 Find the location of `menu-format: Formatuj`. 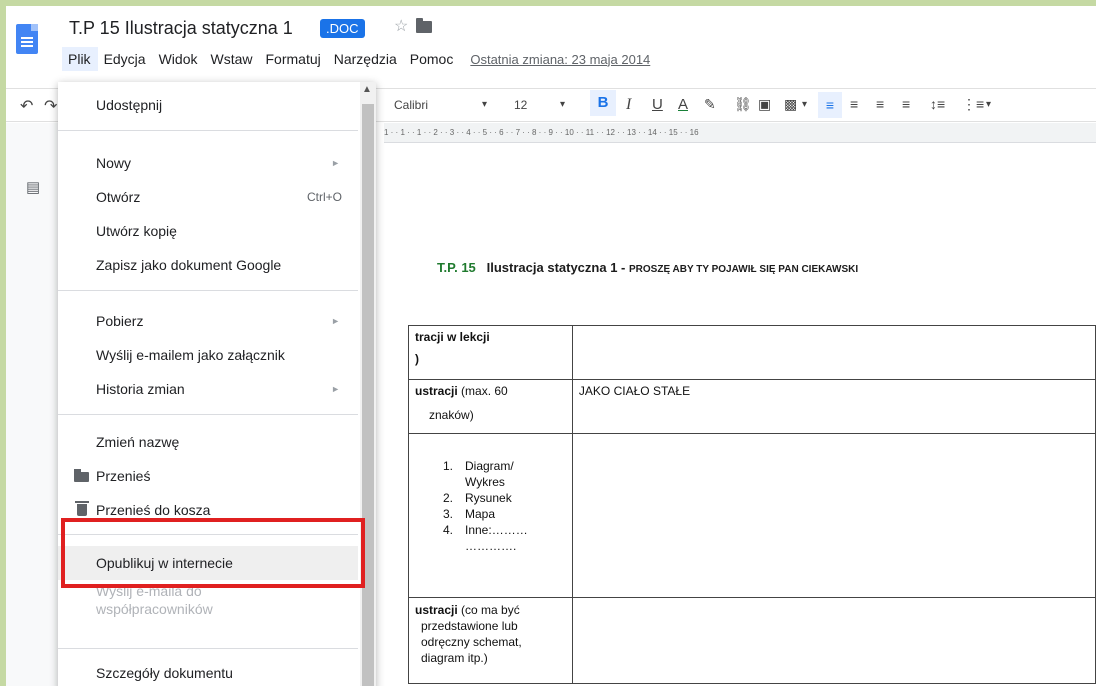

menu-format: Formatuj is located at coordinates (294, 59).